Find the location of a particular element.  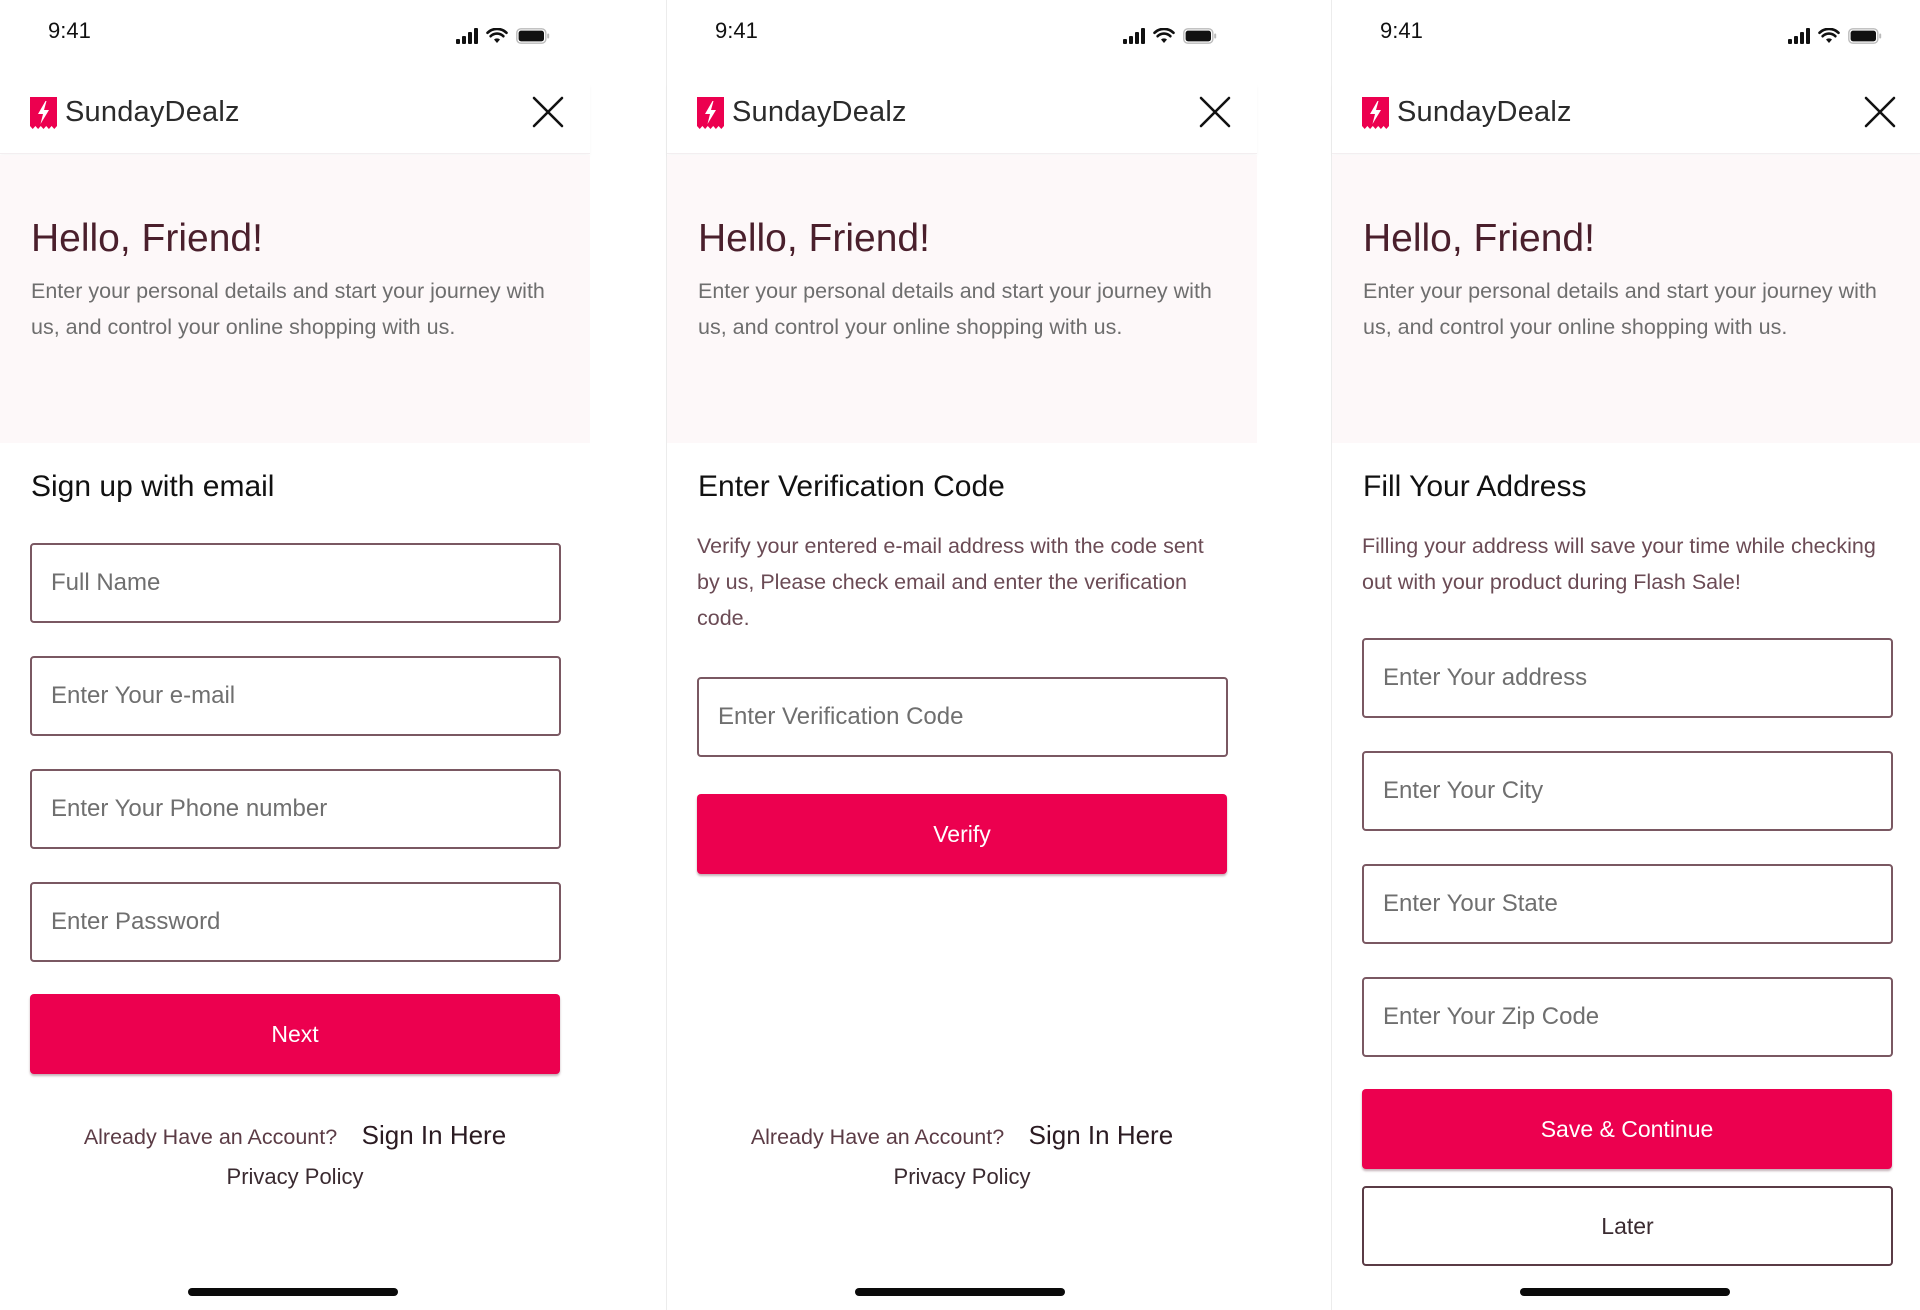

full-name-input is located at coordinates (295, 583).